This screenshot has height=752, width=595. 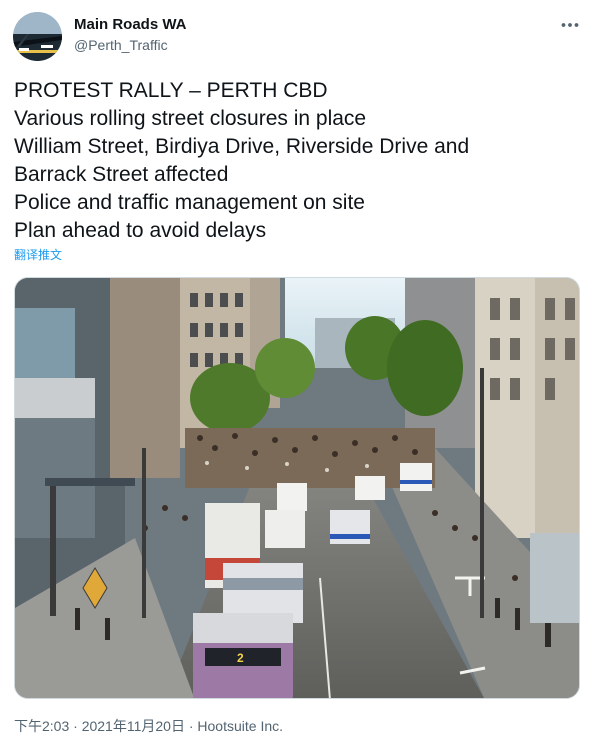 What do you see at coordinates (189, 202) in the screenshot?
I see `tweet-line: Police and traffic management on site` at bounding box center [189, 202].